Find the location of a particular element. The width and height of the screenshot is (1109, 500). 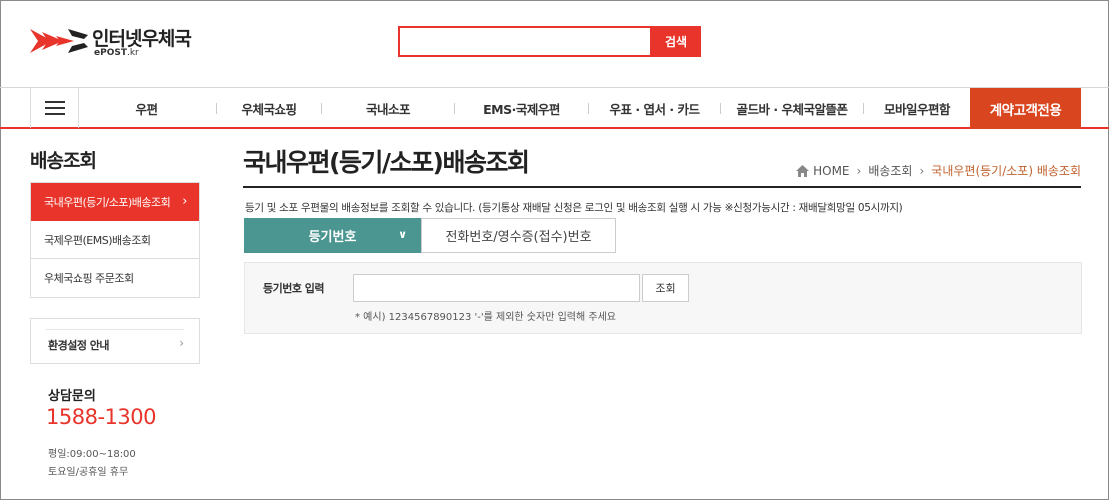

sidebar-item-label: 국제우편(EMS)배송조회 is located at coordinates (97, 240).